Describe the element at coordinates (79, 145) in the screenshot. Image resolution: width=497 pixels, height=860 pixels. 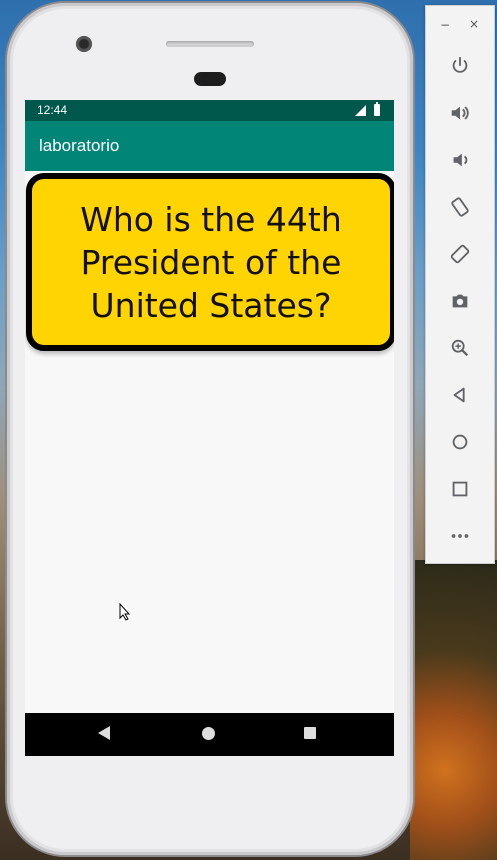
I see `app-title: laboratorio` at that location.